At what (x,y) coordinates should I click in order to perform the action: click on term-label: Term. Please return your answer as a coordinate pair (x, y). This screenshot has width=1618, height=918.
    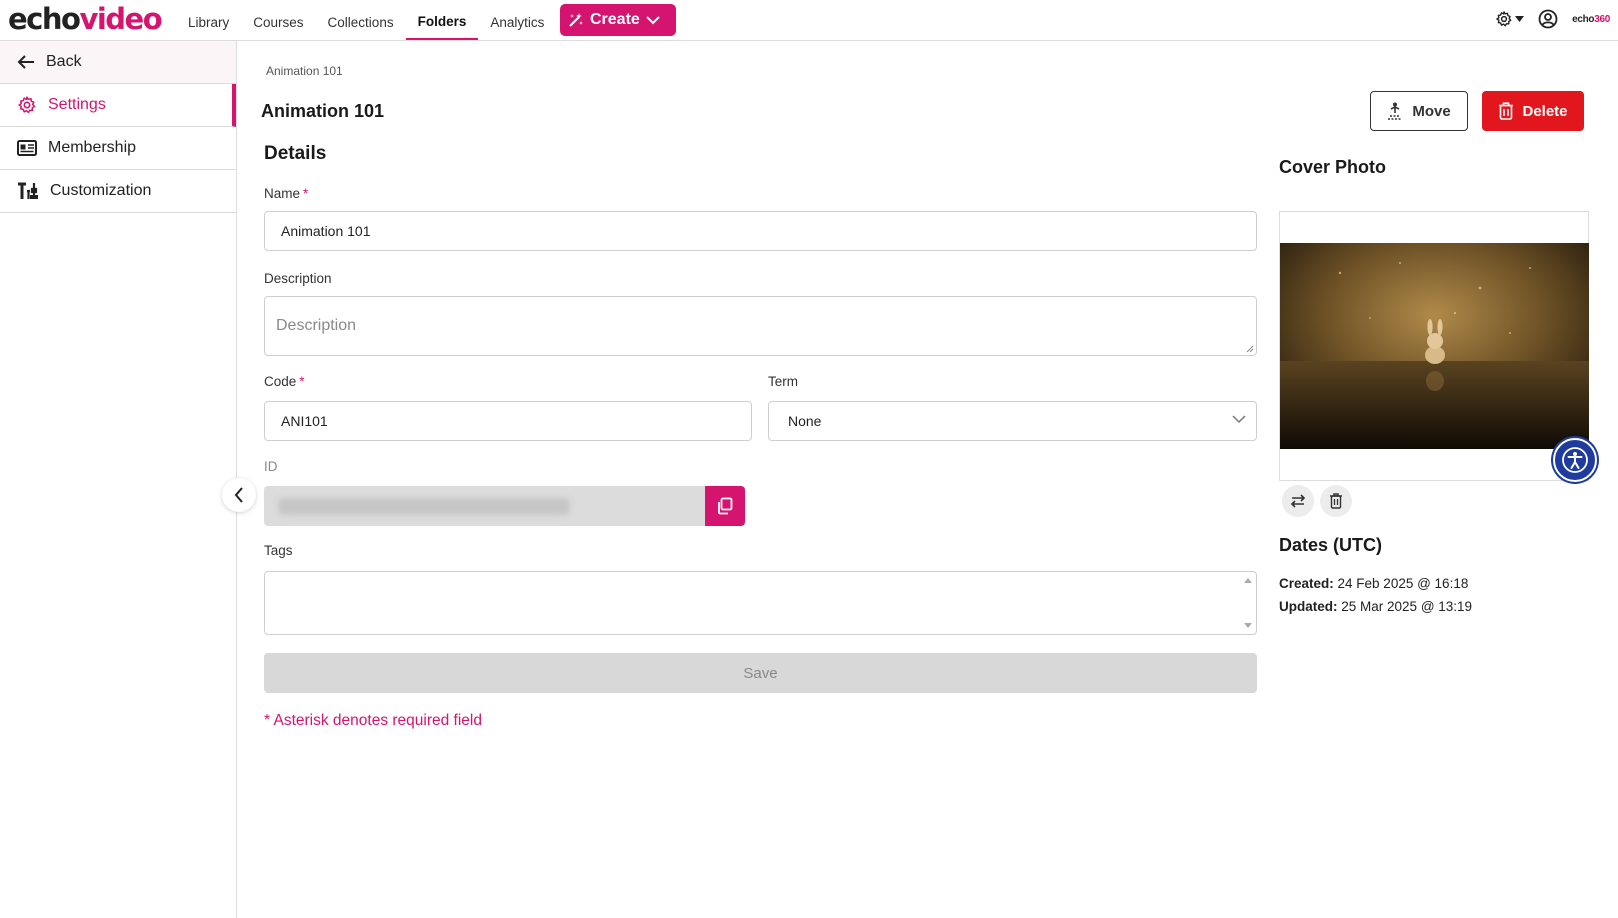
    Looking at the image, I should click on (783, 381).